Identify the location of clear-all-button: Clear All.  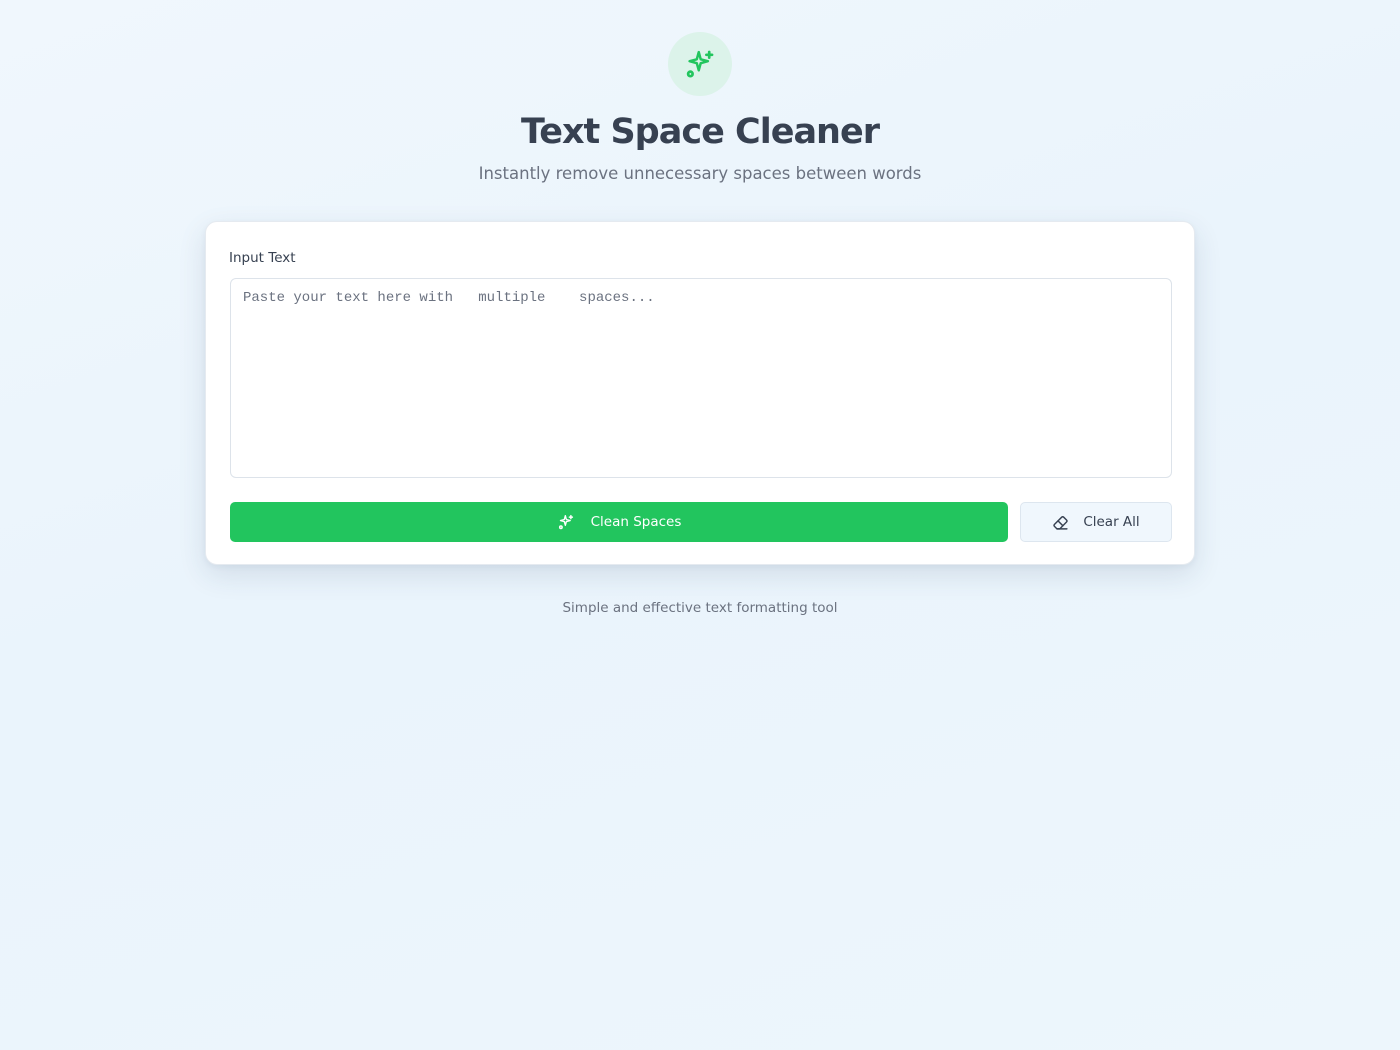
(1096, 522).